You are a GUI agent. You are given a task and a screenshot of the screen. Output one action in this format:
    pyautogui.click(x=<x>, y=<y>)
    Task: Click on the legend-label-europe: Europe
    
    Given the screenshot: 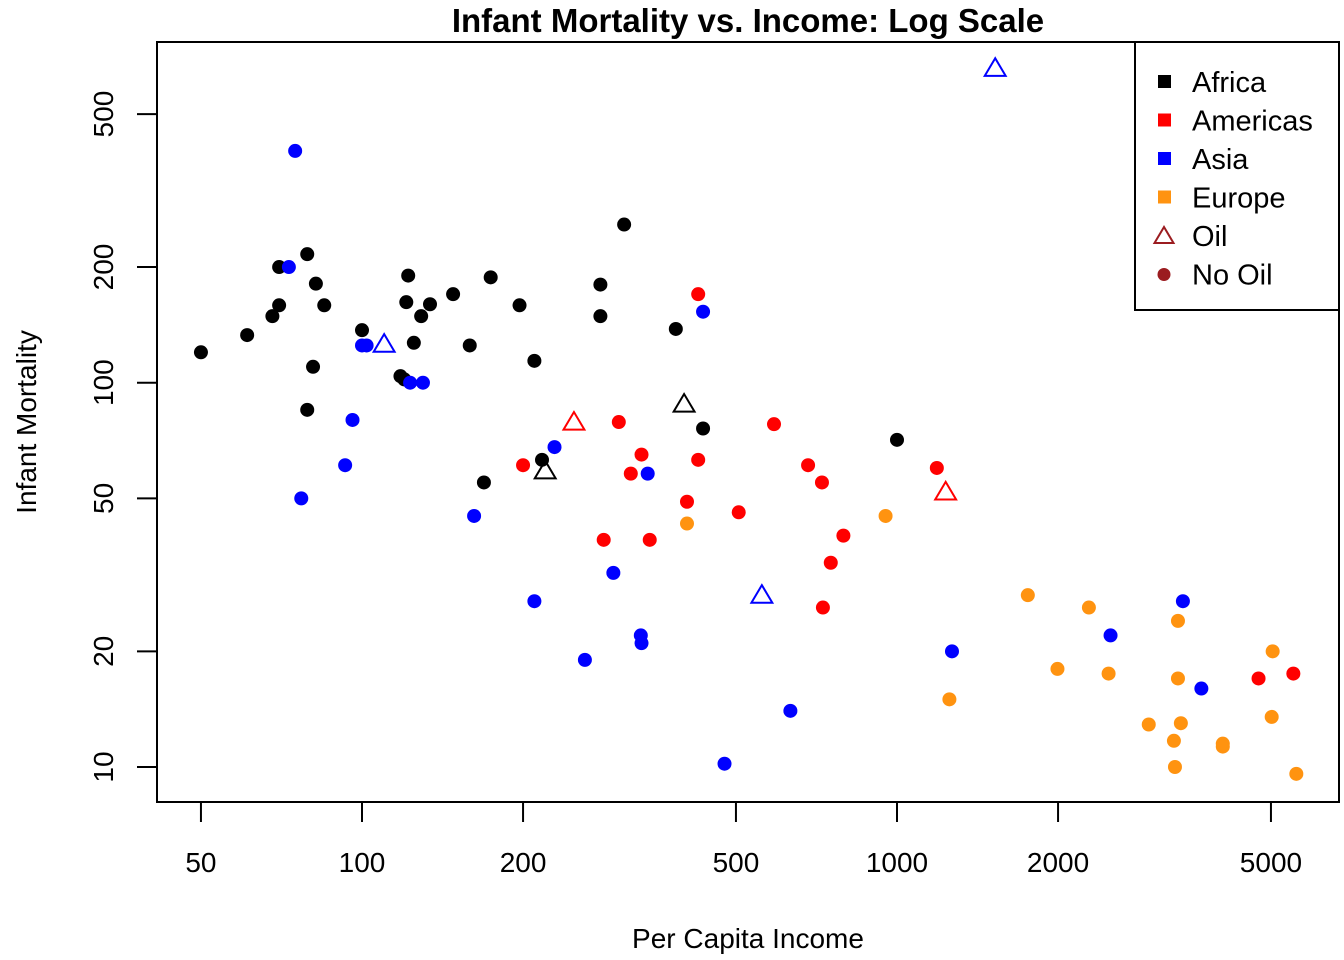 What is the action you would take?
    pyautogui.click(x=1239, y=199)
    